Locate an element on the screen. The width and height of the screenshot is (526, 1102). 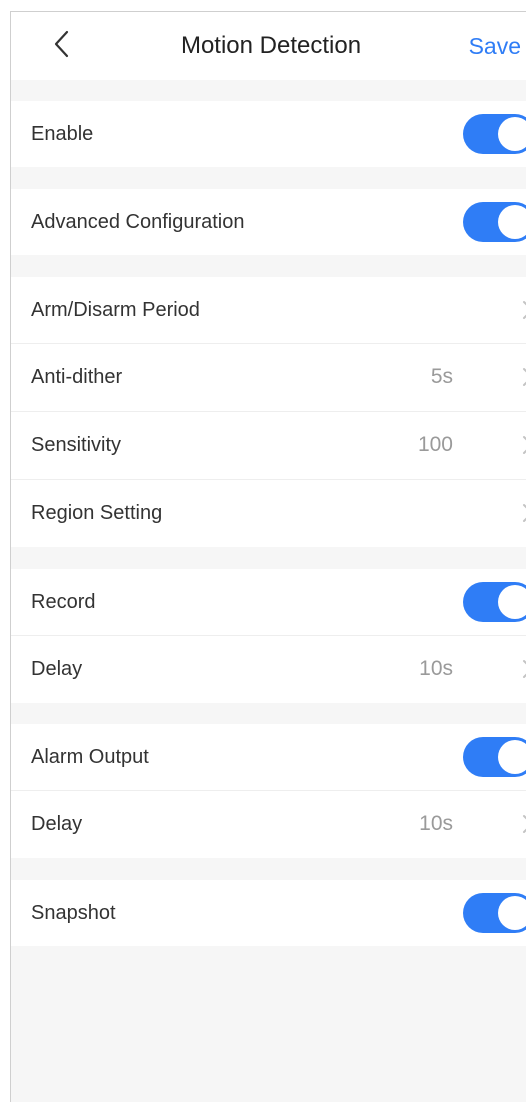
sensitivity-row: Sensitivity 100 is located at coordinates (268, 446).